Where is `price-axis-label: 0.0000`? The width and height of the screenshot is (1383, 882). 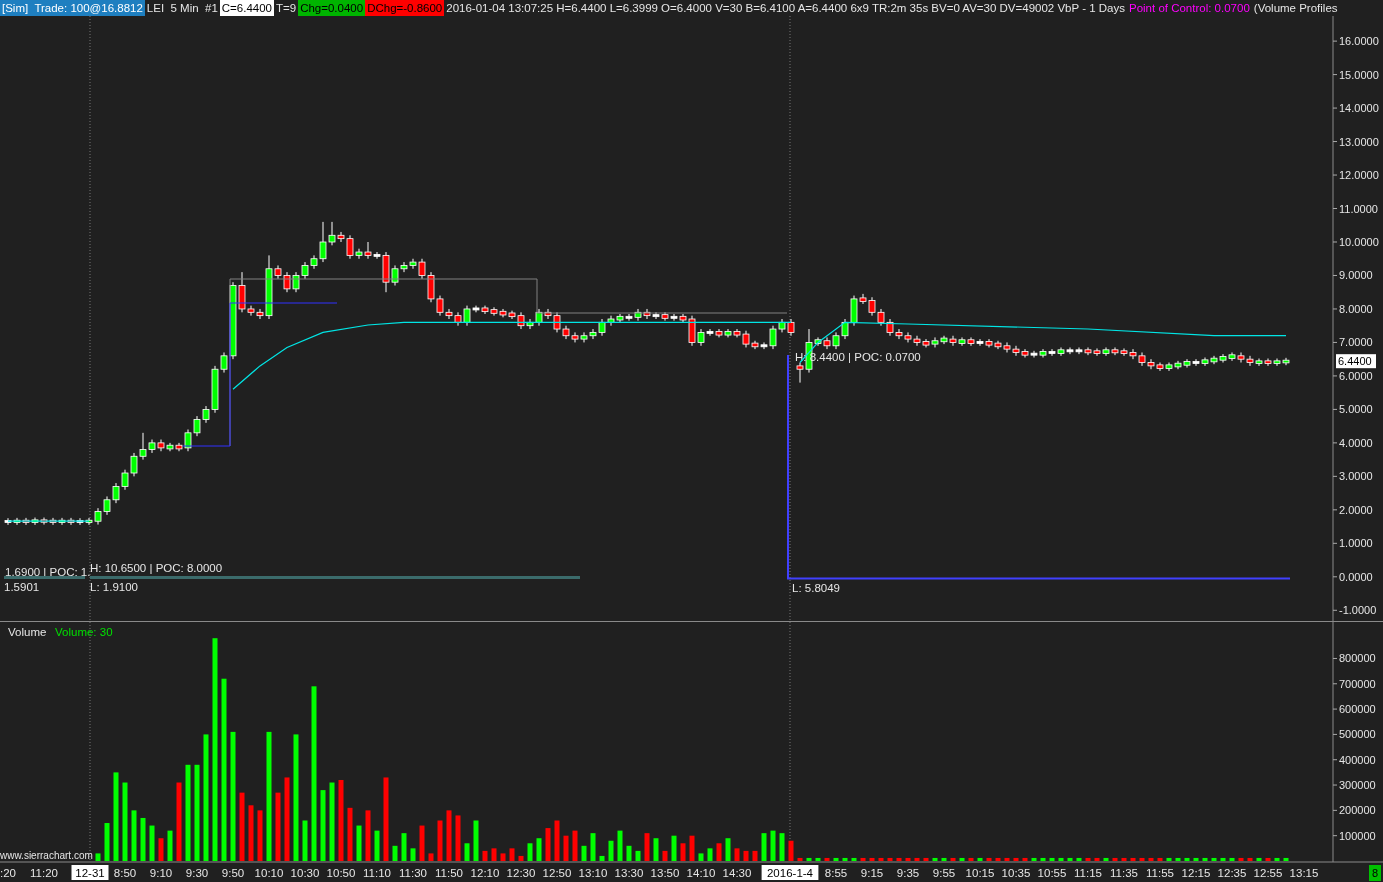 price-axis-label: 0.0000 is located at coordinates (1356, 576).